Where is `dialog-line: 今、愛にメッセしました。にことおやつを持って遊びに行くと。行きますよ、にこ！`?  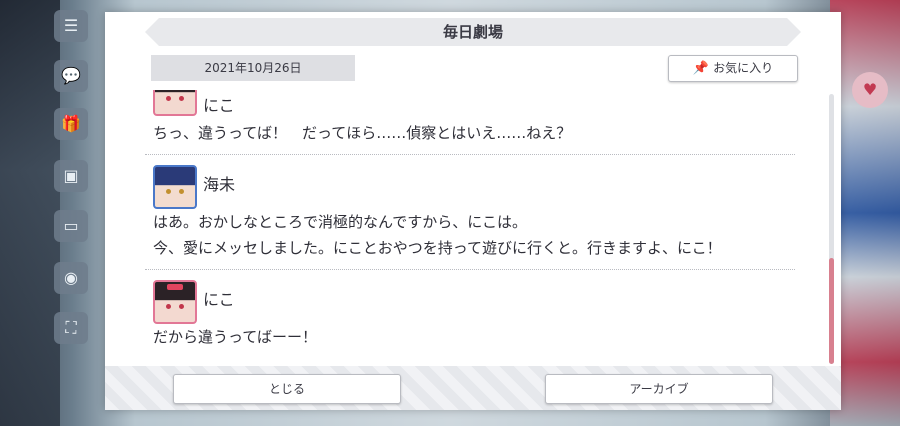 dialog-line: 今、愛にメッセしました。にことおやつを持って遊びに行くと。行きますよ、にこ！ is located at coordinates (437, 248).